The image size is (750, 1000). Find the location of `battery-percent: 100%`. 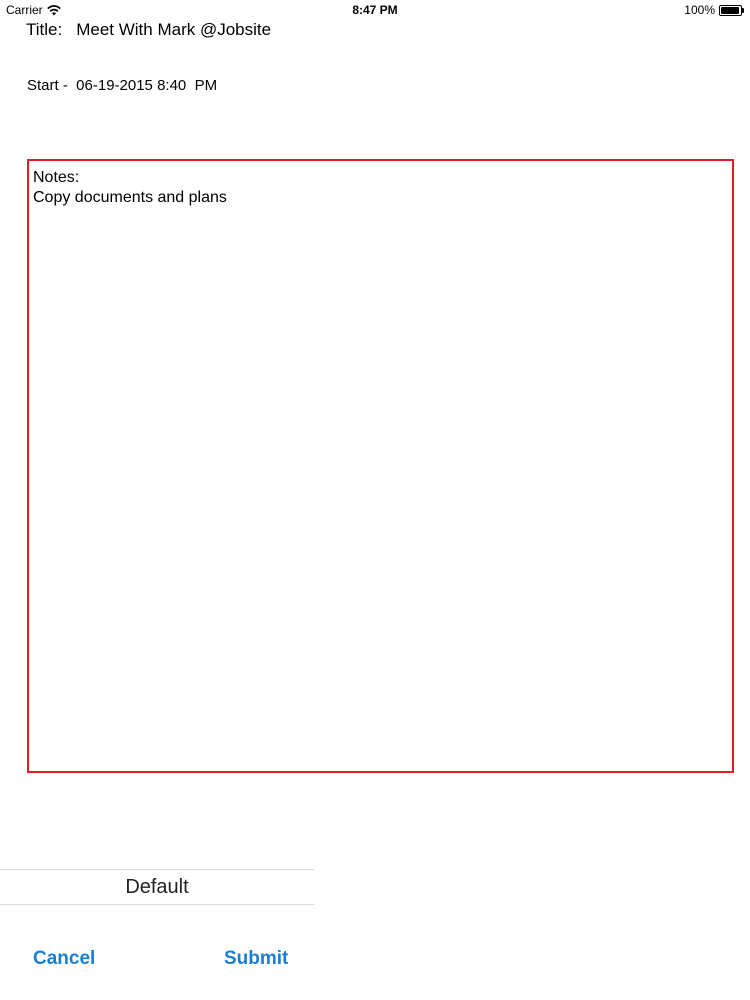

battery-percent: 100% is located at coordinates (699, 10).